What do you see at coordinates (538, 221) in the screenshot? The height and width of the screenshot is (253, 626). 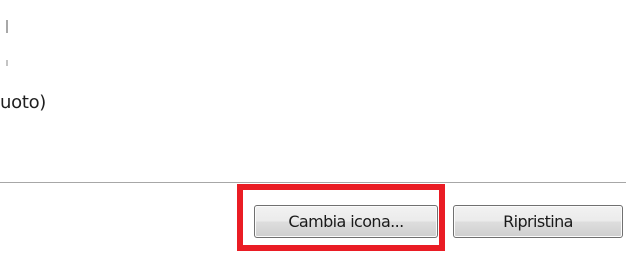 I see `restore-default-button: Ripristina` at bounding box center [538, 221].